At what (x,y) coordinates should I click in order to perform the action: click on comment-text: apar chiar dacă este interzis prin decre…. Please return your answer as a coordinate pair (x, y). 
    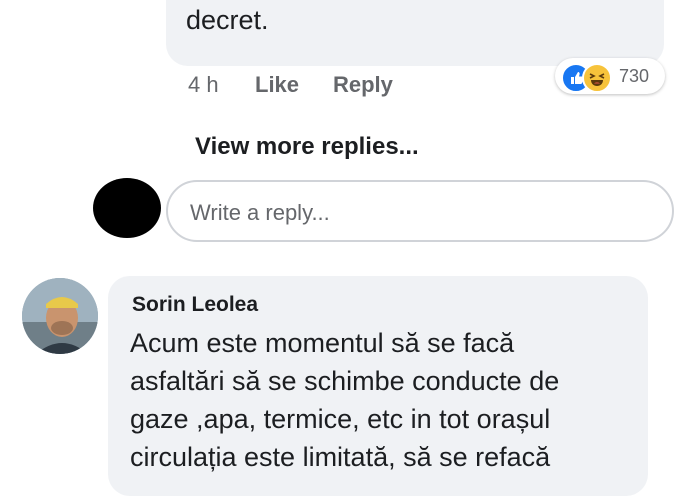
    Looking at the image, I should click on (227, 20).